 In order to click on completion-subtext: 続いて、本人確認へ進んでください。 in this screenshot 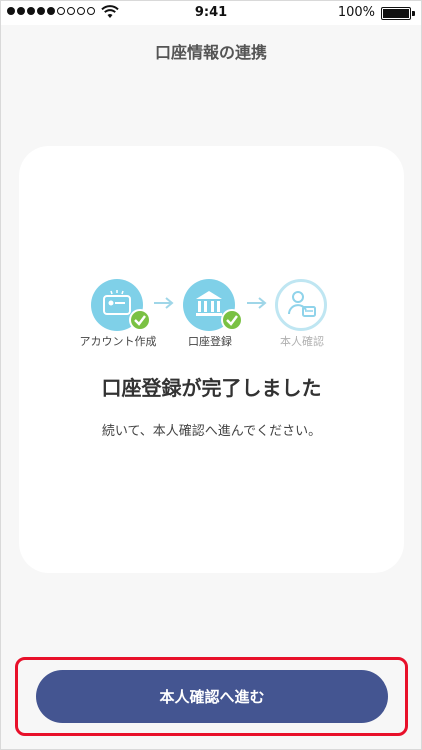, I will do `click(211, 431)`.